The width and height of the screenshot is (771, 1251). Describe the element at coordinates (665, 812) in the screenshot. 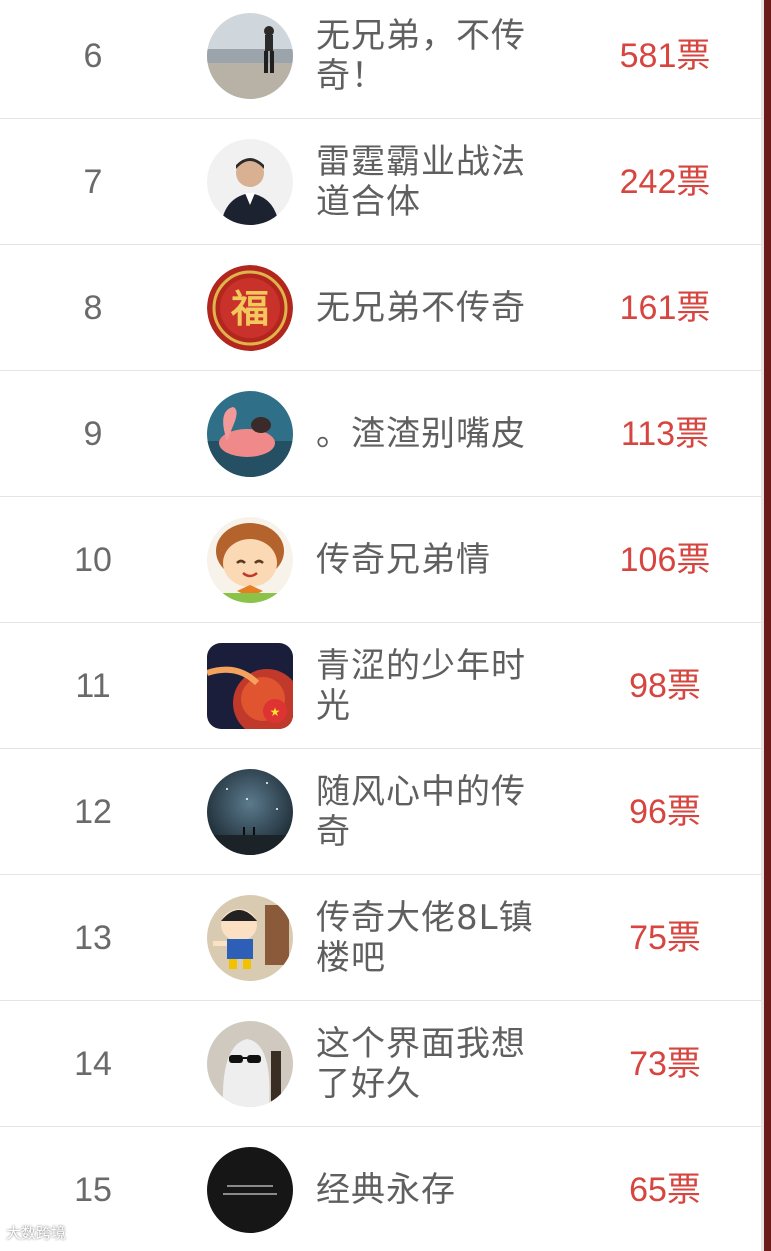

I see `vote-count: 96票` at that location.